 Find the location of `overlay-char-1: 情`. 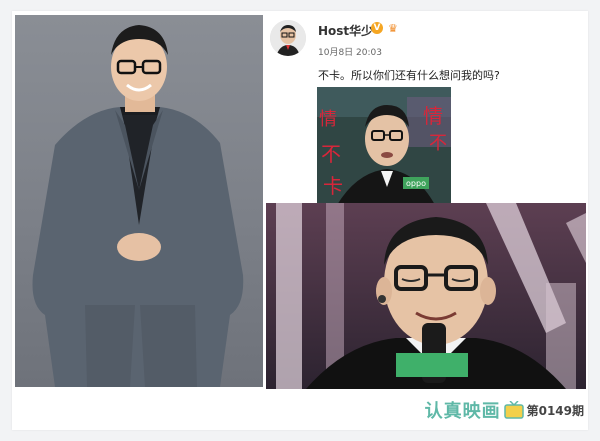

overlay-char-1: 情 is located at coordinates (328, 119).